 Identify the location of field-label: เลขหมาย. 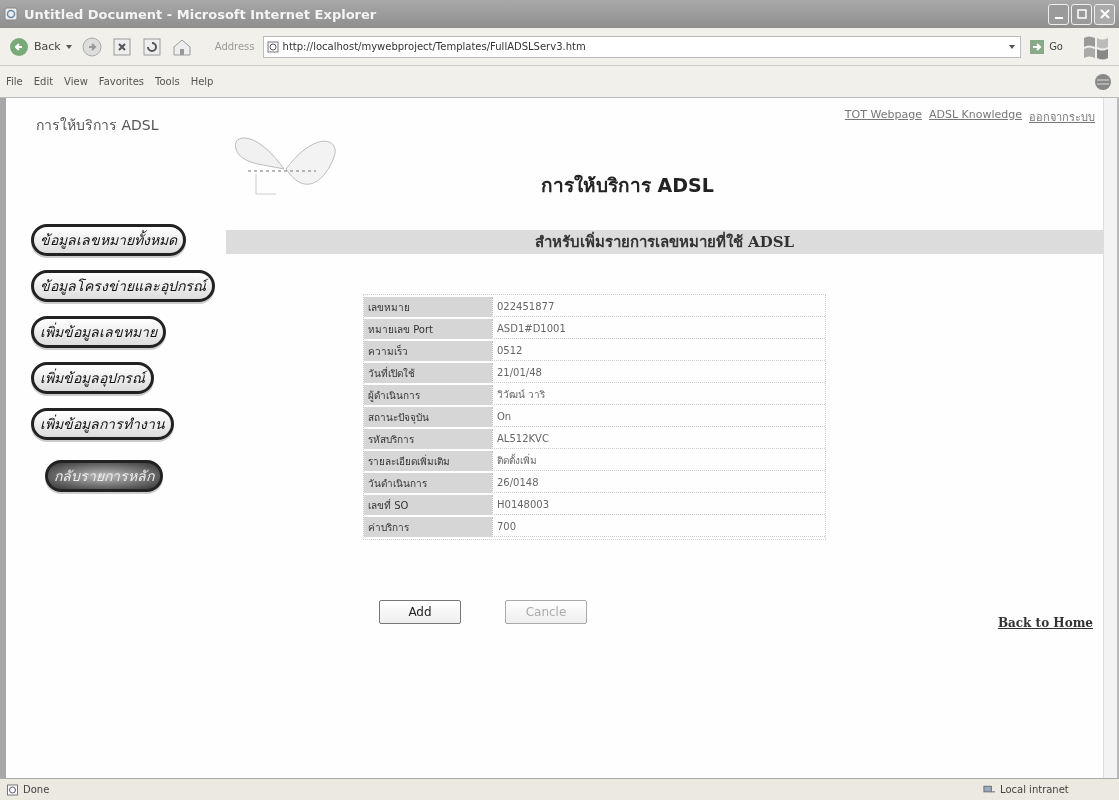
(428, 307).